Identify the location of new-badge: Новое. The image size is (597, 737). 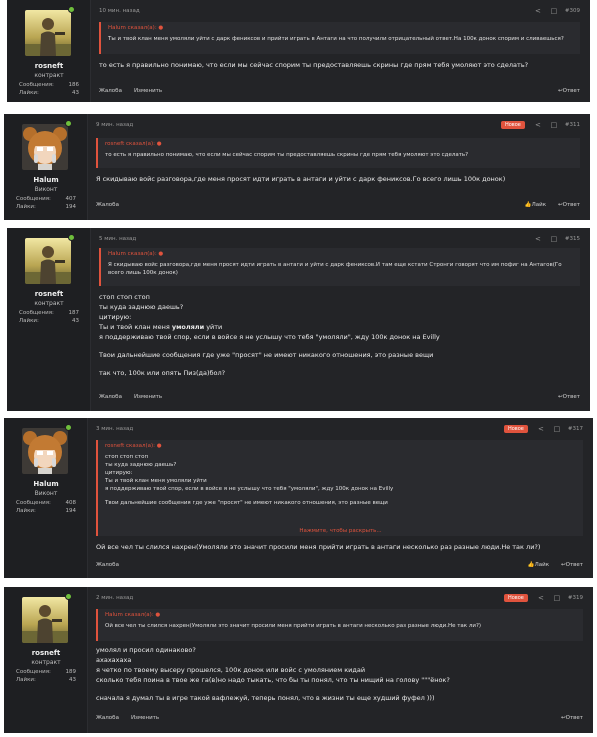
(515, 598).